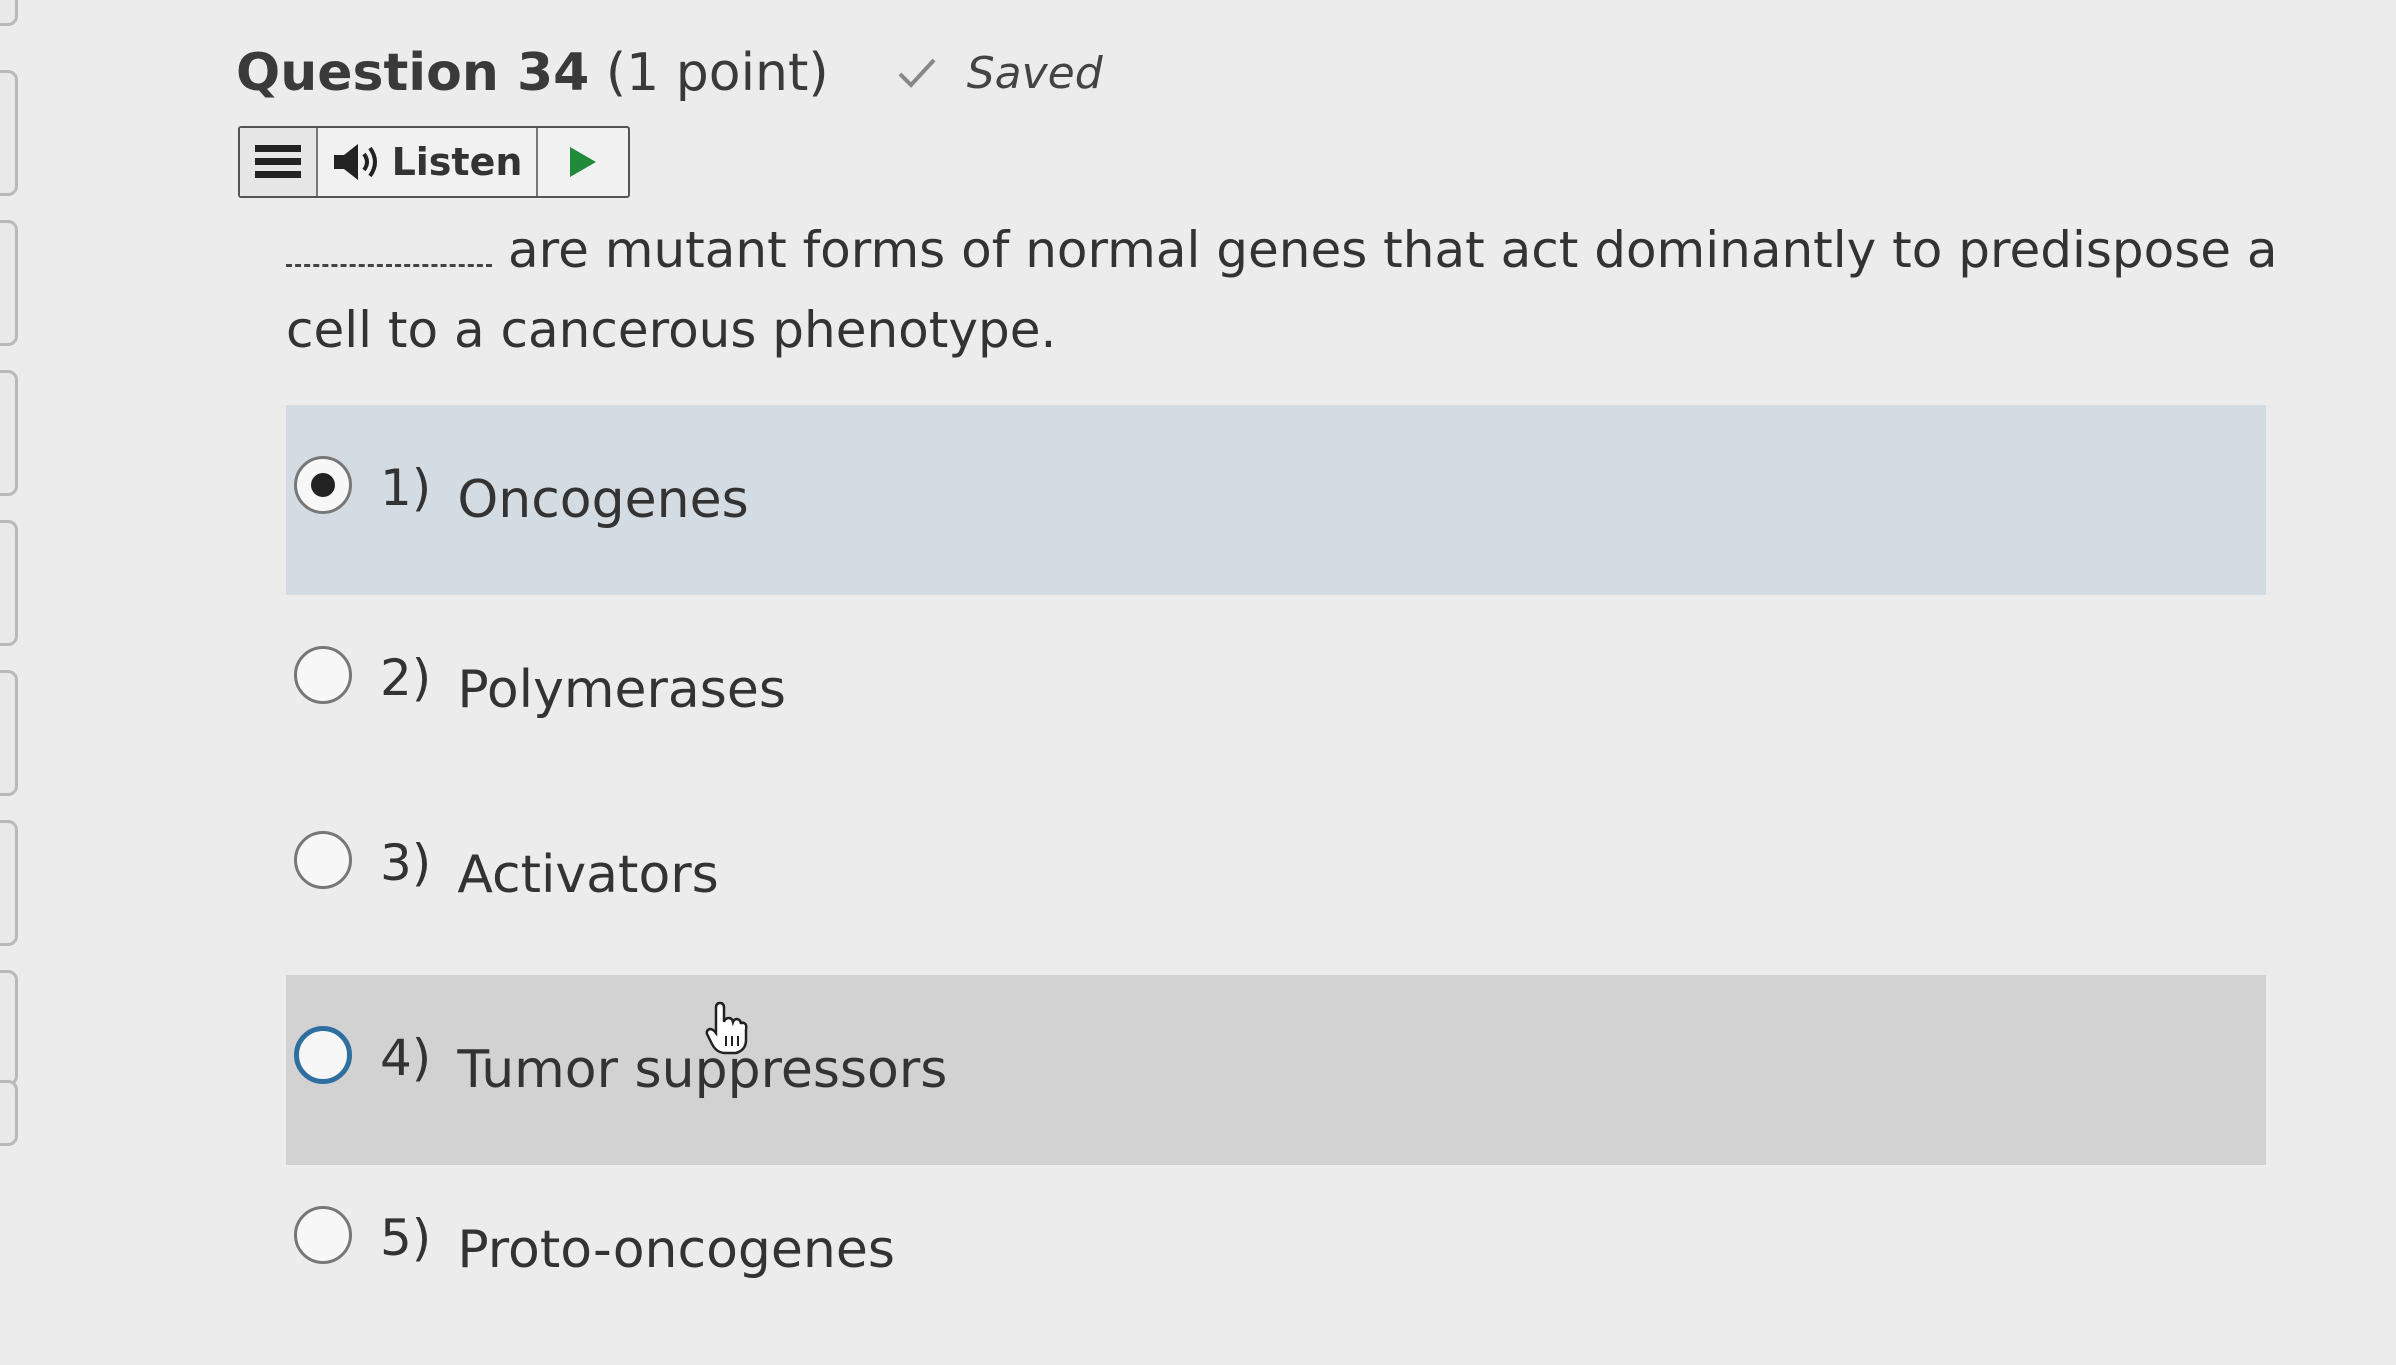 This screenshot has width=2396, height=1365. What do you see at coordinates (917, 73) in the screenshot?
I see `checkmark-icon` at bounding box center [917, 73].